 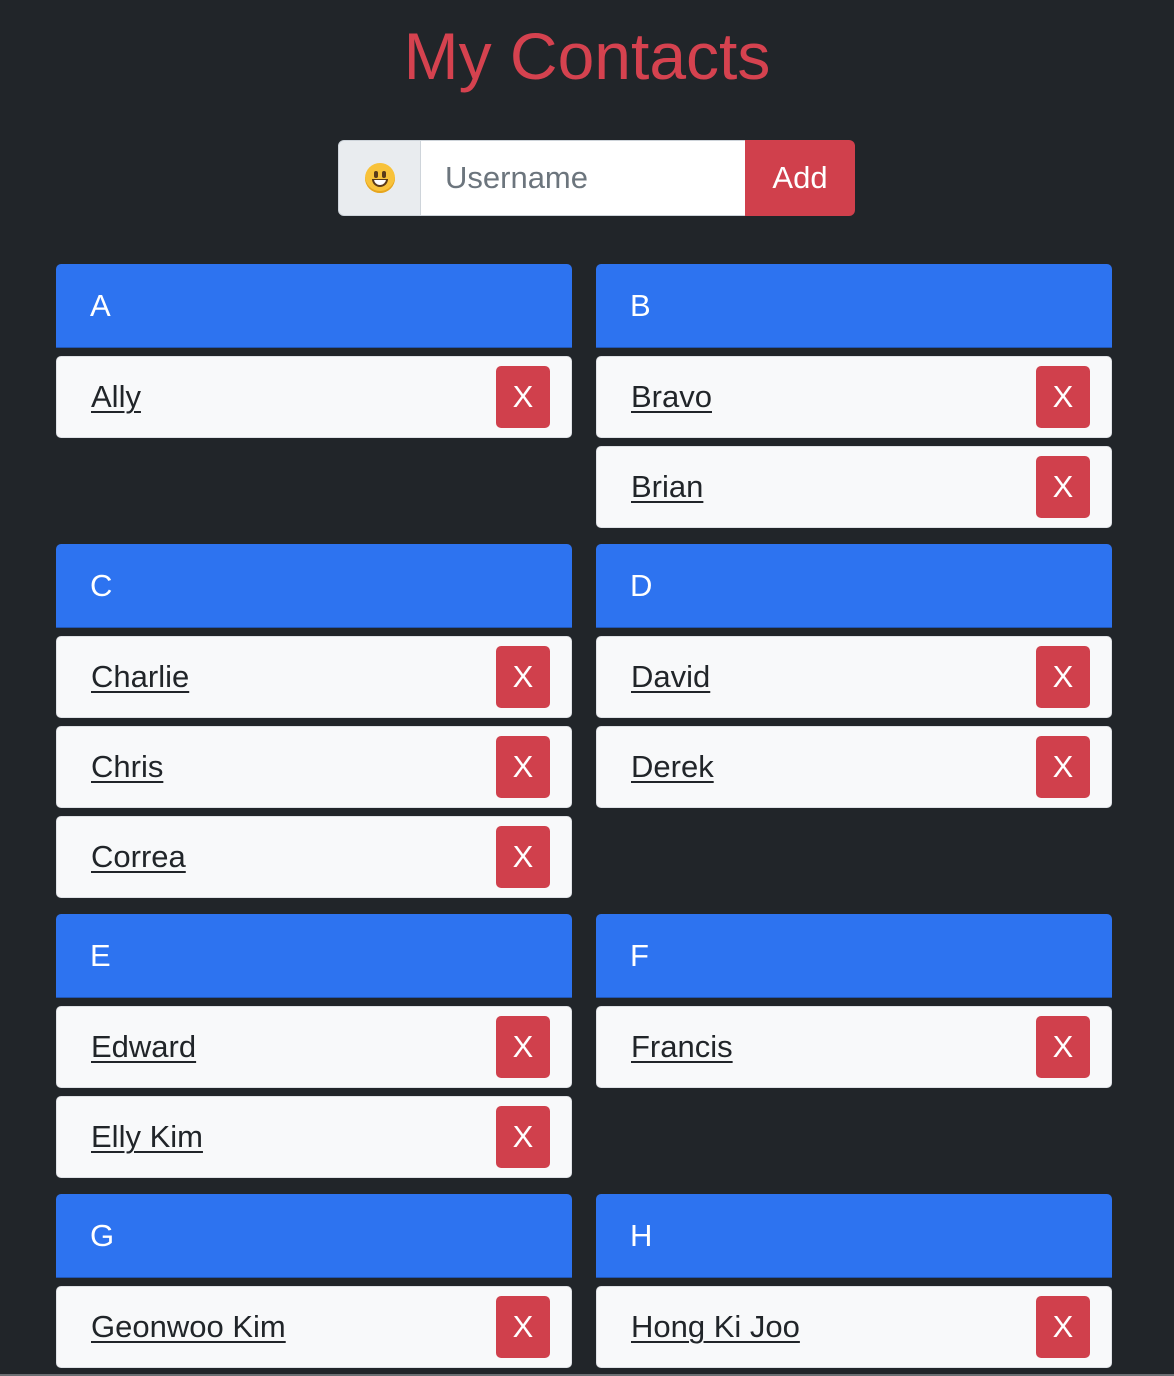 I want to click on page-title: My Contacts, so click(x=587, y=56).